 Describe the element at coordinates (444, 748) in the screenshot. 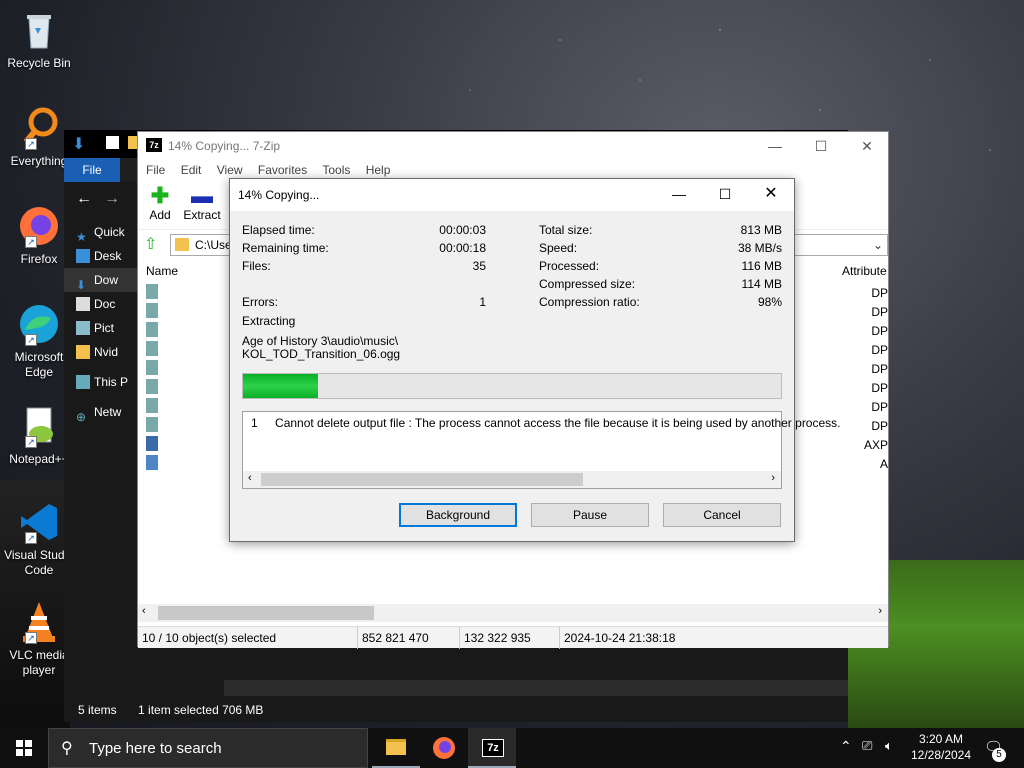

I see `taskbar-firefox` at that location.